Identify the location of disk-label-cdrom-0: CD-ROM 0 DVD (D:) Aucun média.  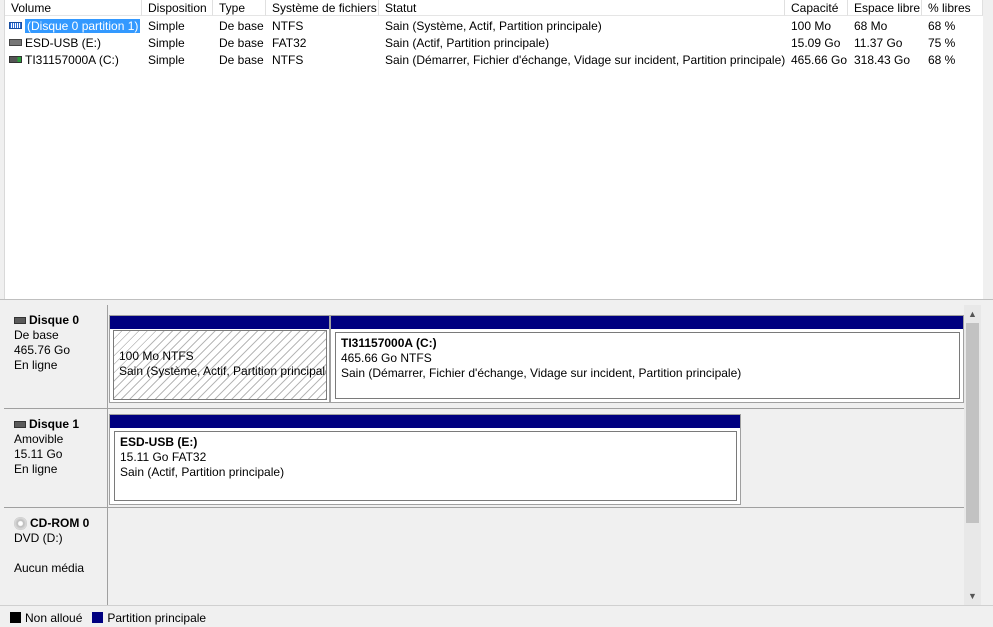
(56, 556).